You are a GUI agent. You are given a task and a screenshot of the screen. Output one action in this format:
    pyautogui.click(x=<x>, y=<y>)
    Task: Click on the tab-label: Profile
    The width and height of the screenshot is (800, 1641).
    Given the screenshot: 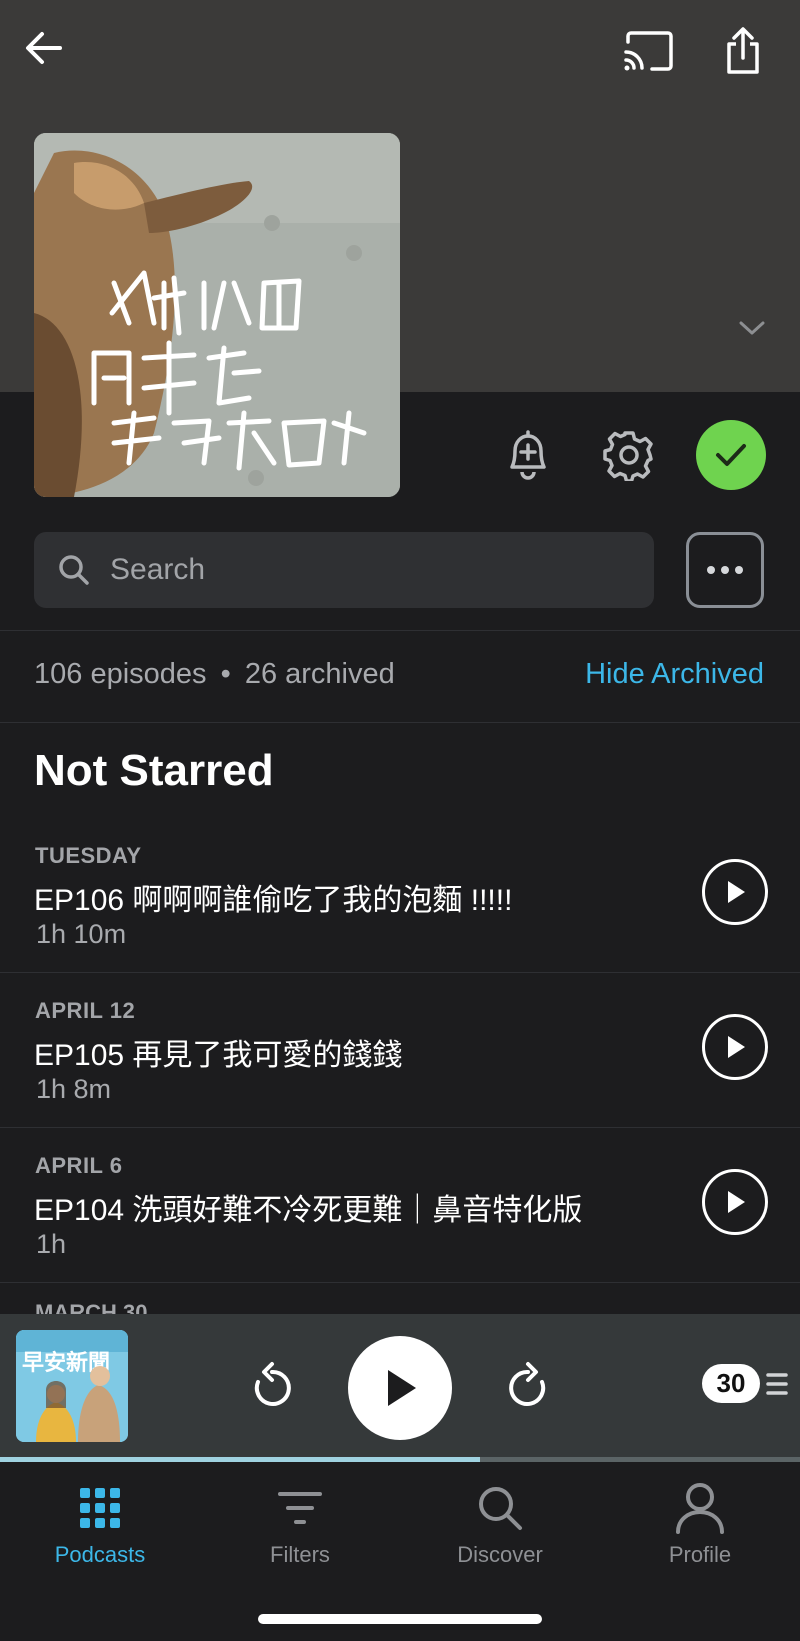 What is the action you would take?
    pyautogui.click(x=700, y=1554)
    